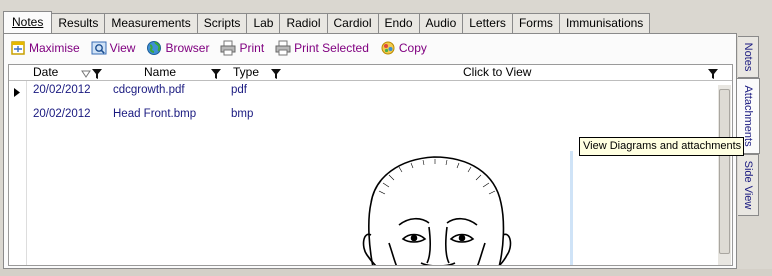 This screenshot has width=772, height=276. Describe the element at coordinates (303, 23) in the screenshot. I see `tab-radiol: Radiol` at that location.